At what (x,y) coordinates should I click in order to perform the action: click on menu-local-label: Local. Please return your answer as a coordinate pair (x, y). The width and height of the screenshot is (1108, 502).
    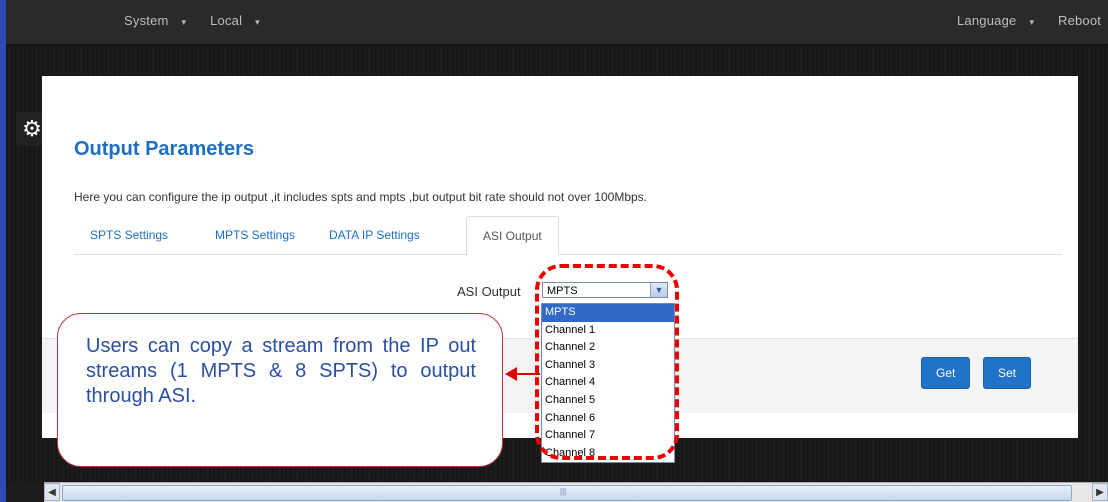
    Looking at the image, I should click on (226, 20).